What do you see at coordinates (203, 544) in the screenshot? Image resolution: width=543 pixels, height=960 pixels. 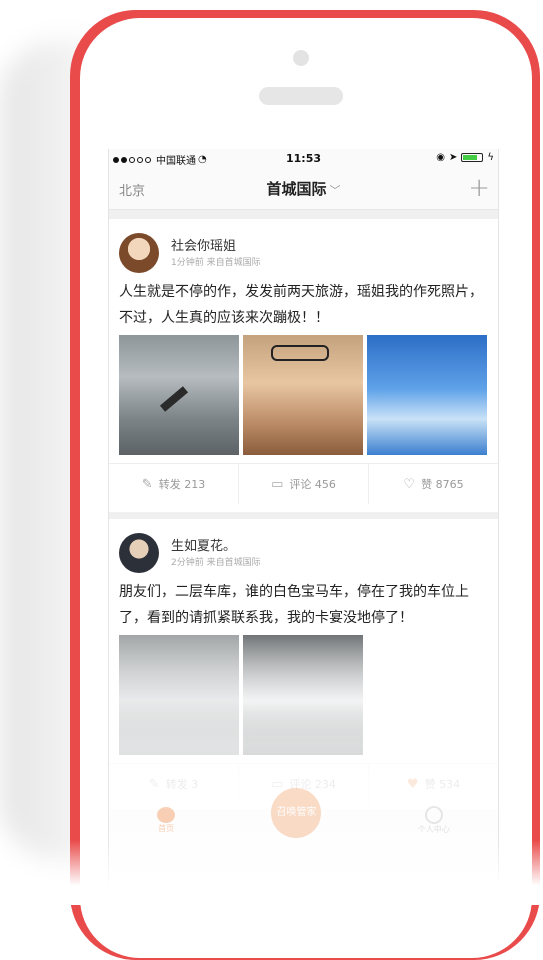 I see `post-author: 生如夏花。` at bounding box center [203, 544].